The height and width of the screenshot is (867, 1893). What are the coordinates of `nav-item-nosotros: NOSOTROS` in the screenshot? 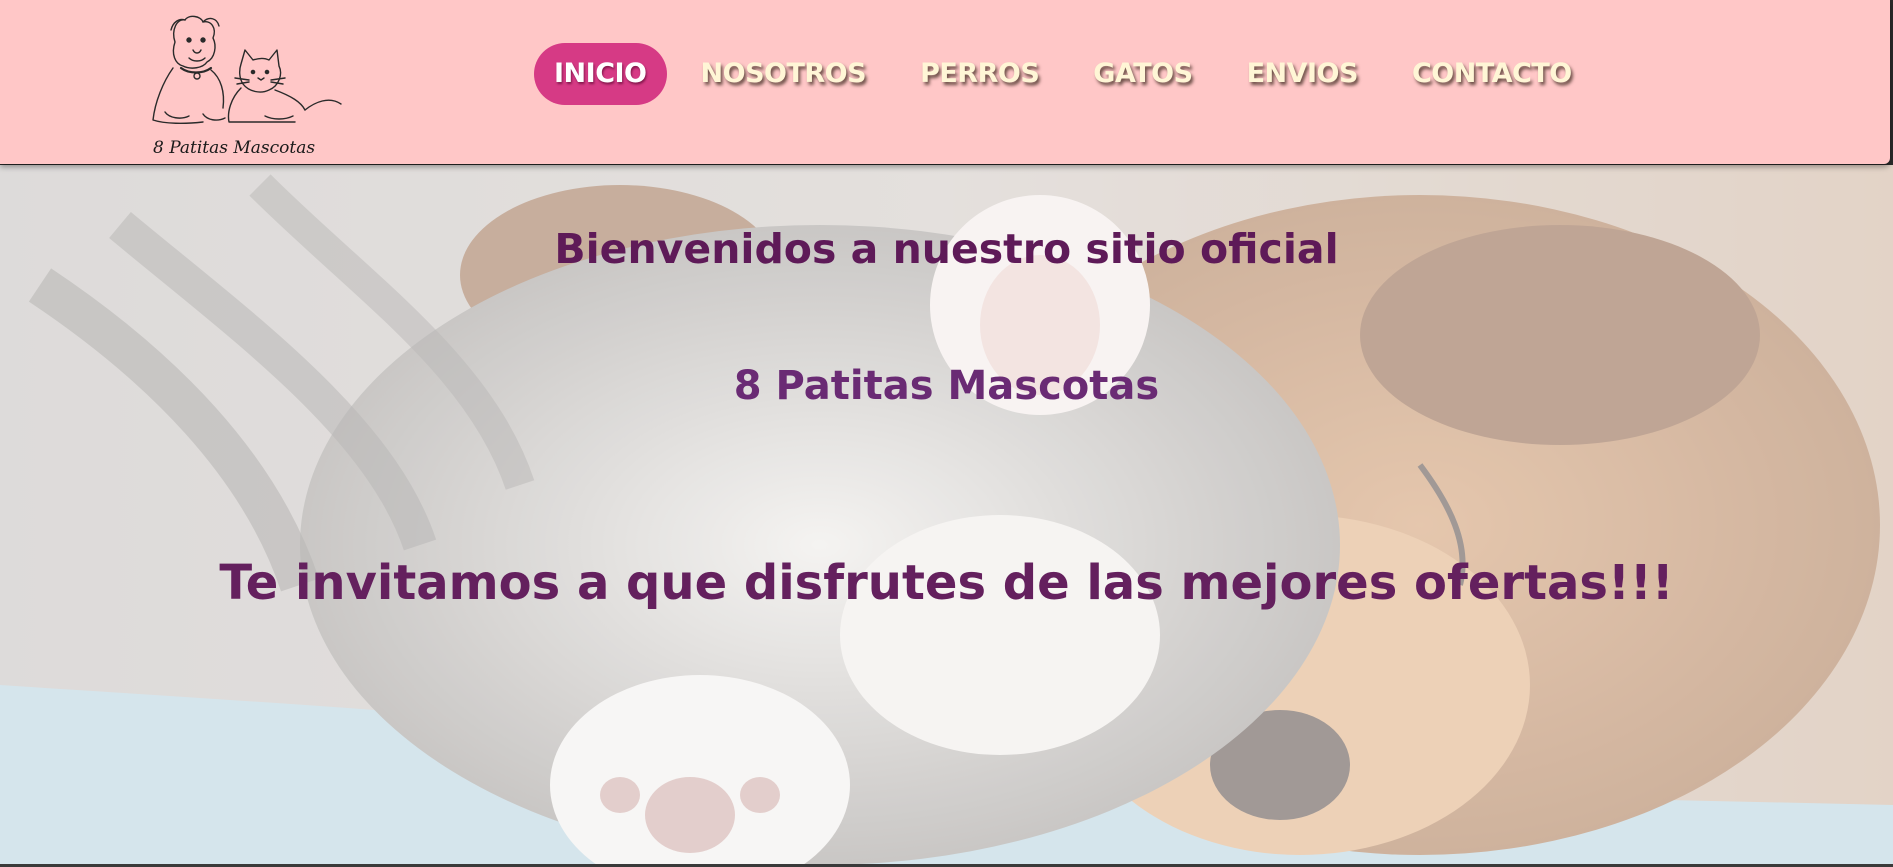 It's located at (784, 74).